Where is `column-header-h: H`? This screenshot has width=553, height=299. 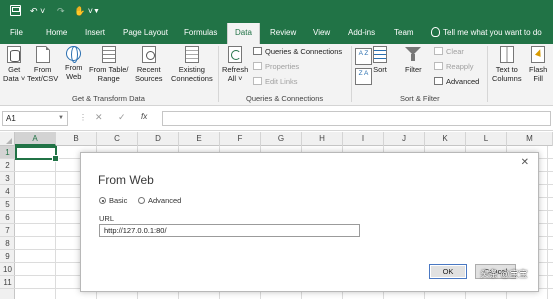 column-header-h: H is located at coordinates (322, 139).